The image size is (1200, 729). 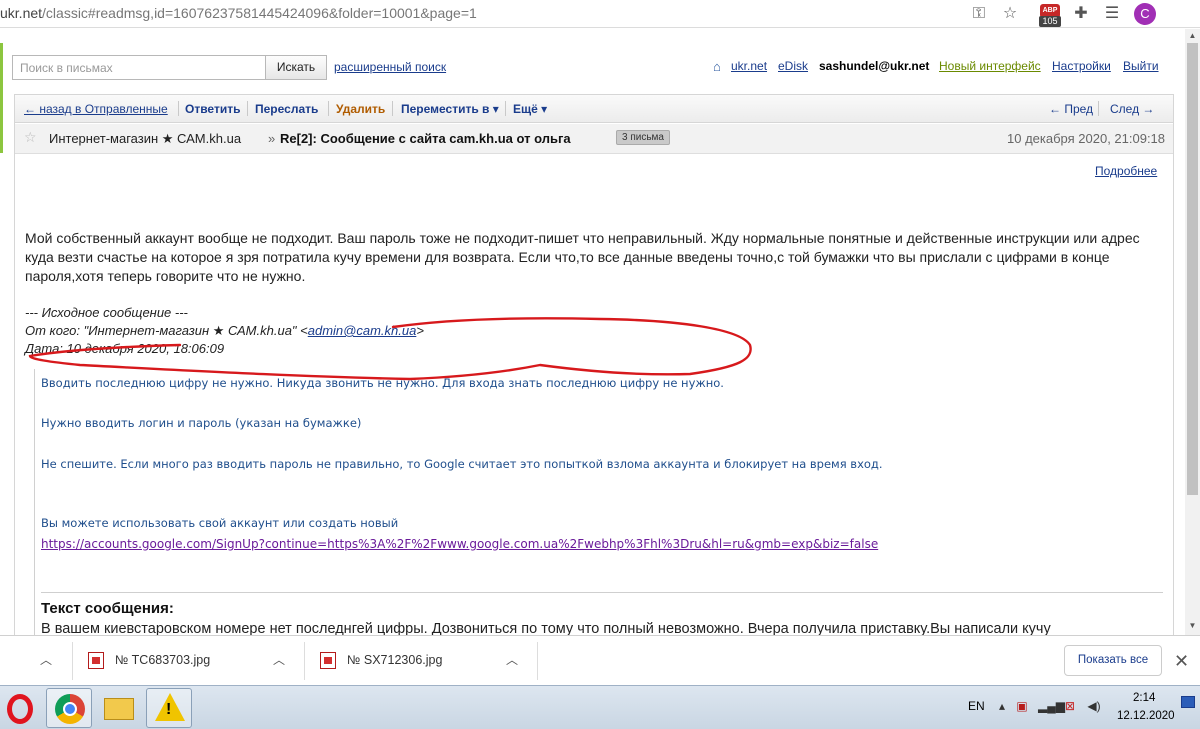 I want to click on more-dropdown: Ещё ▾, so click(x=530, y=109).